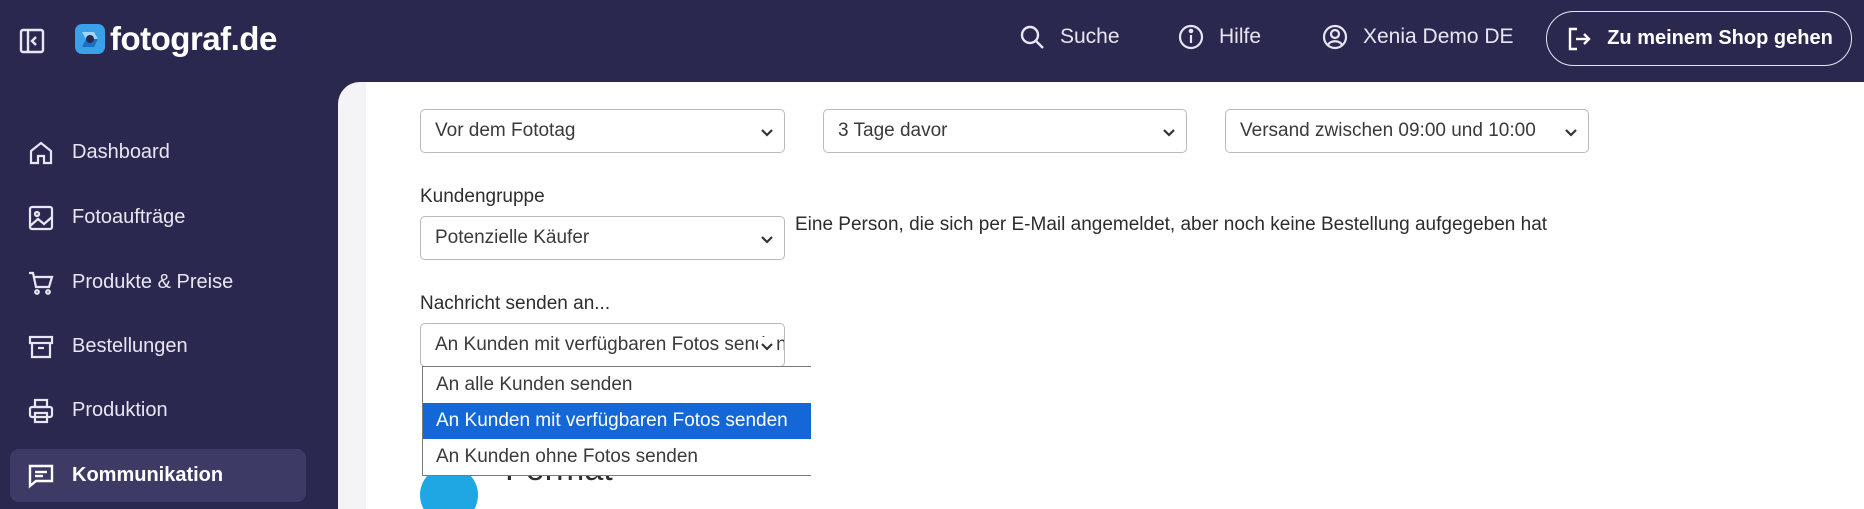 The height and width of the screenshot is (509, 1864). I want to click on dropdown-option-selected: An Kunden mit verfügbaren Fotos senden, so click(617, 421).